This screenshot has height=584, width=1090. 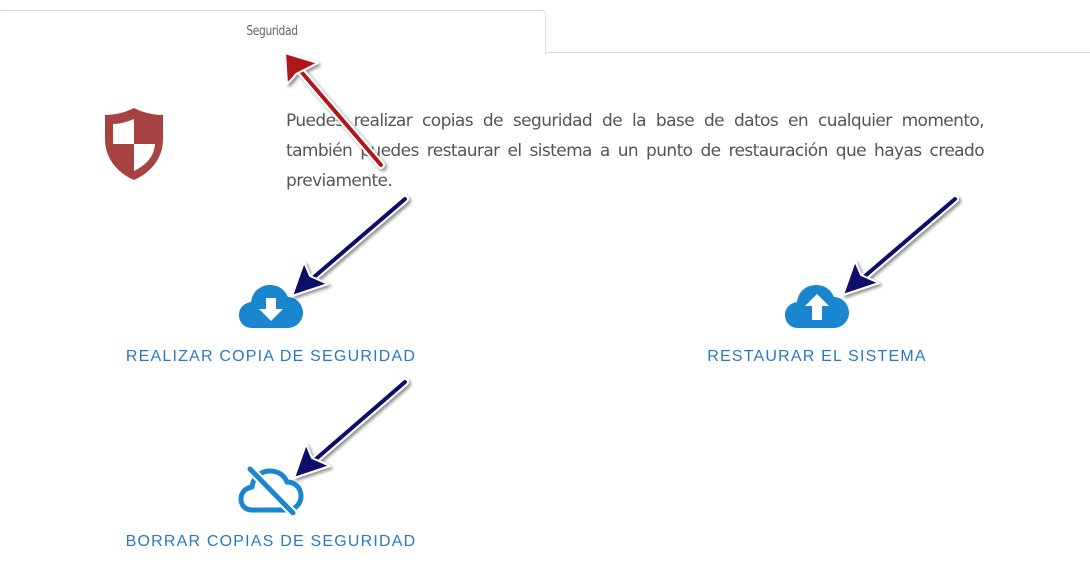 What do you see at coordinates (271, 306) in the screenshot?
I see `cloud-download-icon` at bounding box center [271, 306].